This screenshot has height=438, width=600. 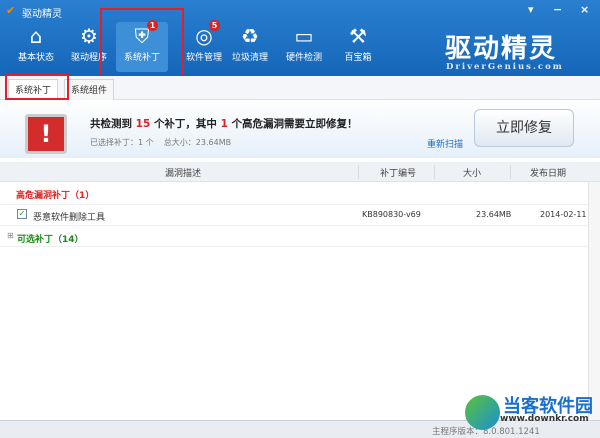 What do you see at coordinates (89, 89) in the screenshot?
I see `tab-system-components: 系统组件` at bounding box center [89, 89].